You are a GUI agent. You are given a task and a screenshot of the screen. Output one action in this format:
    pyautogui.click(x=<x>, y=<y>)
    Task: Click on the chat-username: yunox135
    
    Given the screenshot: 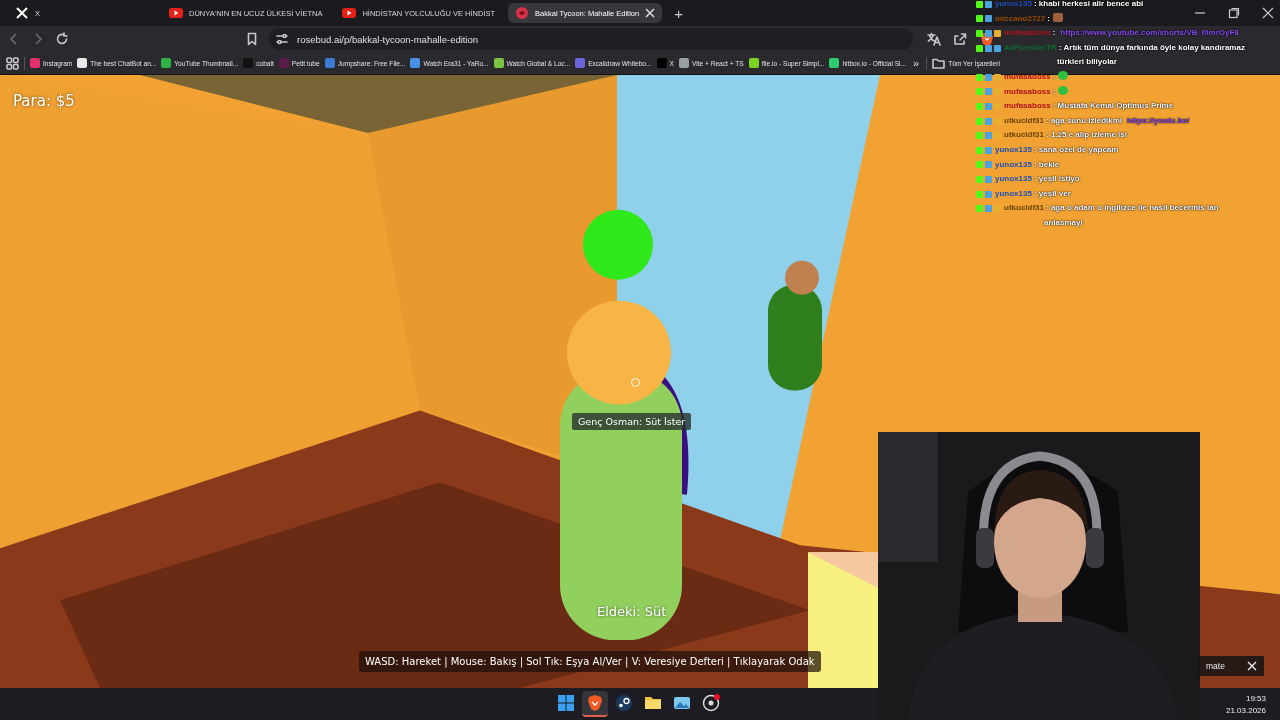 What is the action you would take?
    pyautogui.click(x=1013, y=5)
    